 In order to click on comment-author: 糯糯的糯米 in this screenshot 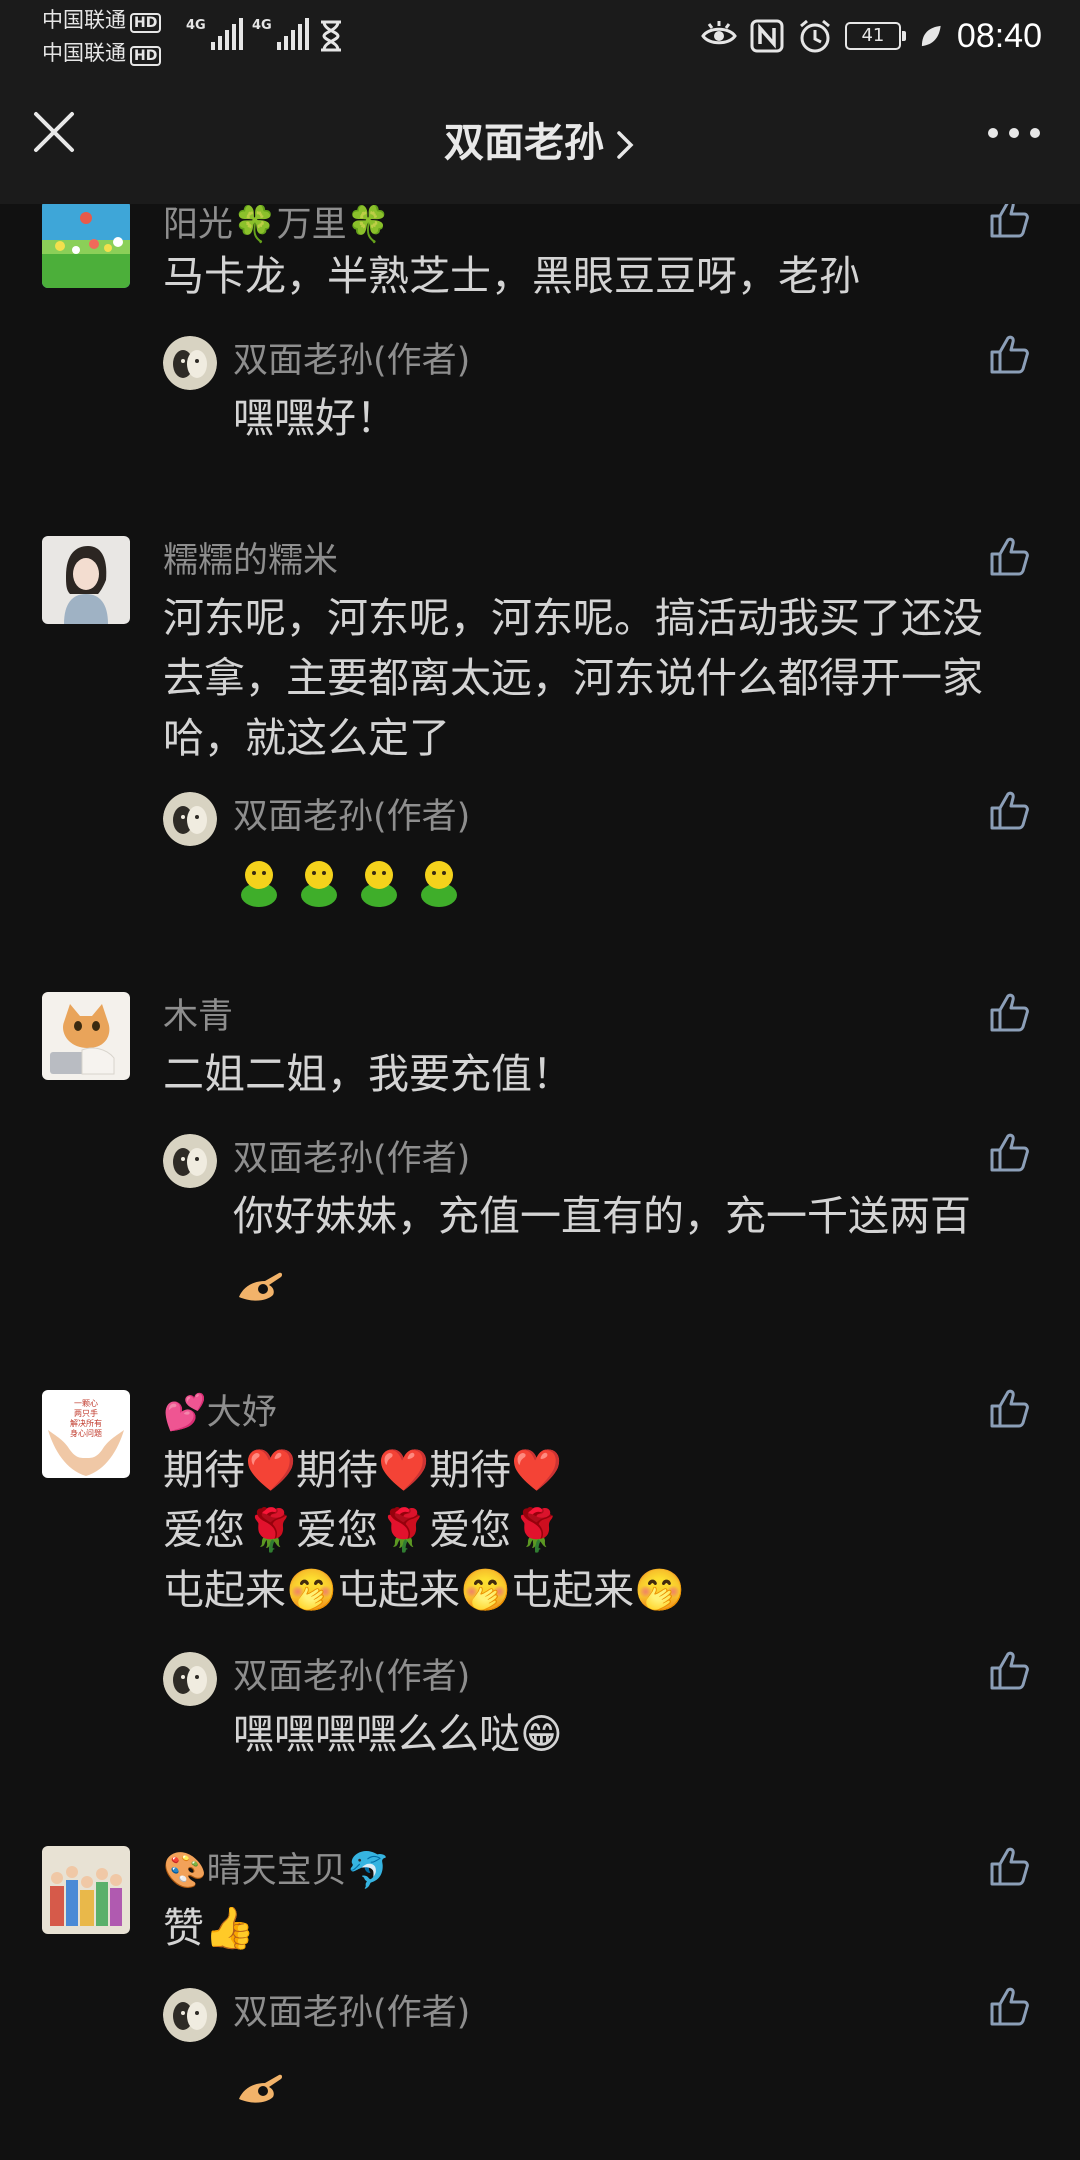, I will do `click(250, 557)`.